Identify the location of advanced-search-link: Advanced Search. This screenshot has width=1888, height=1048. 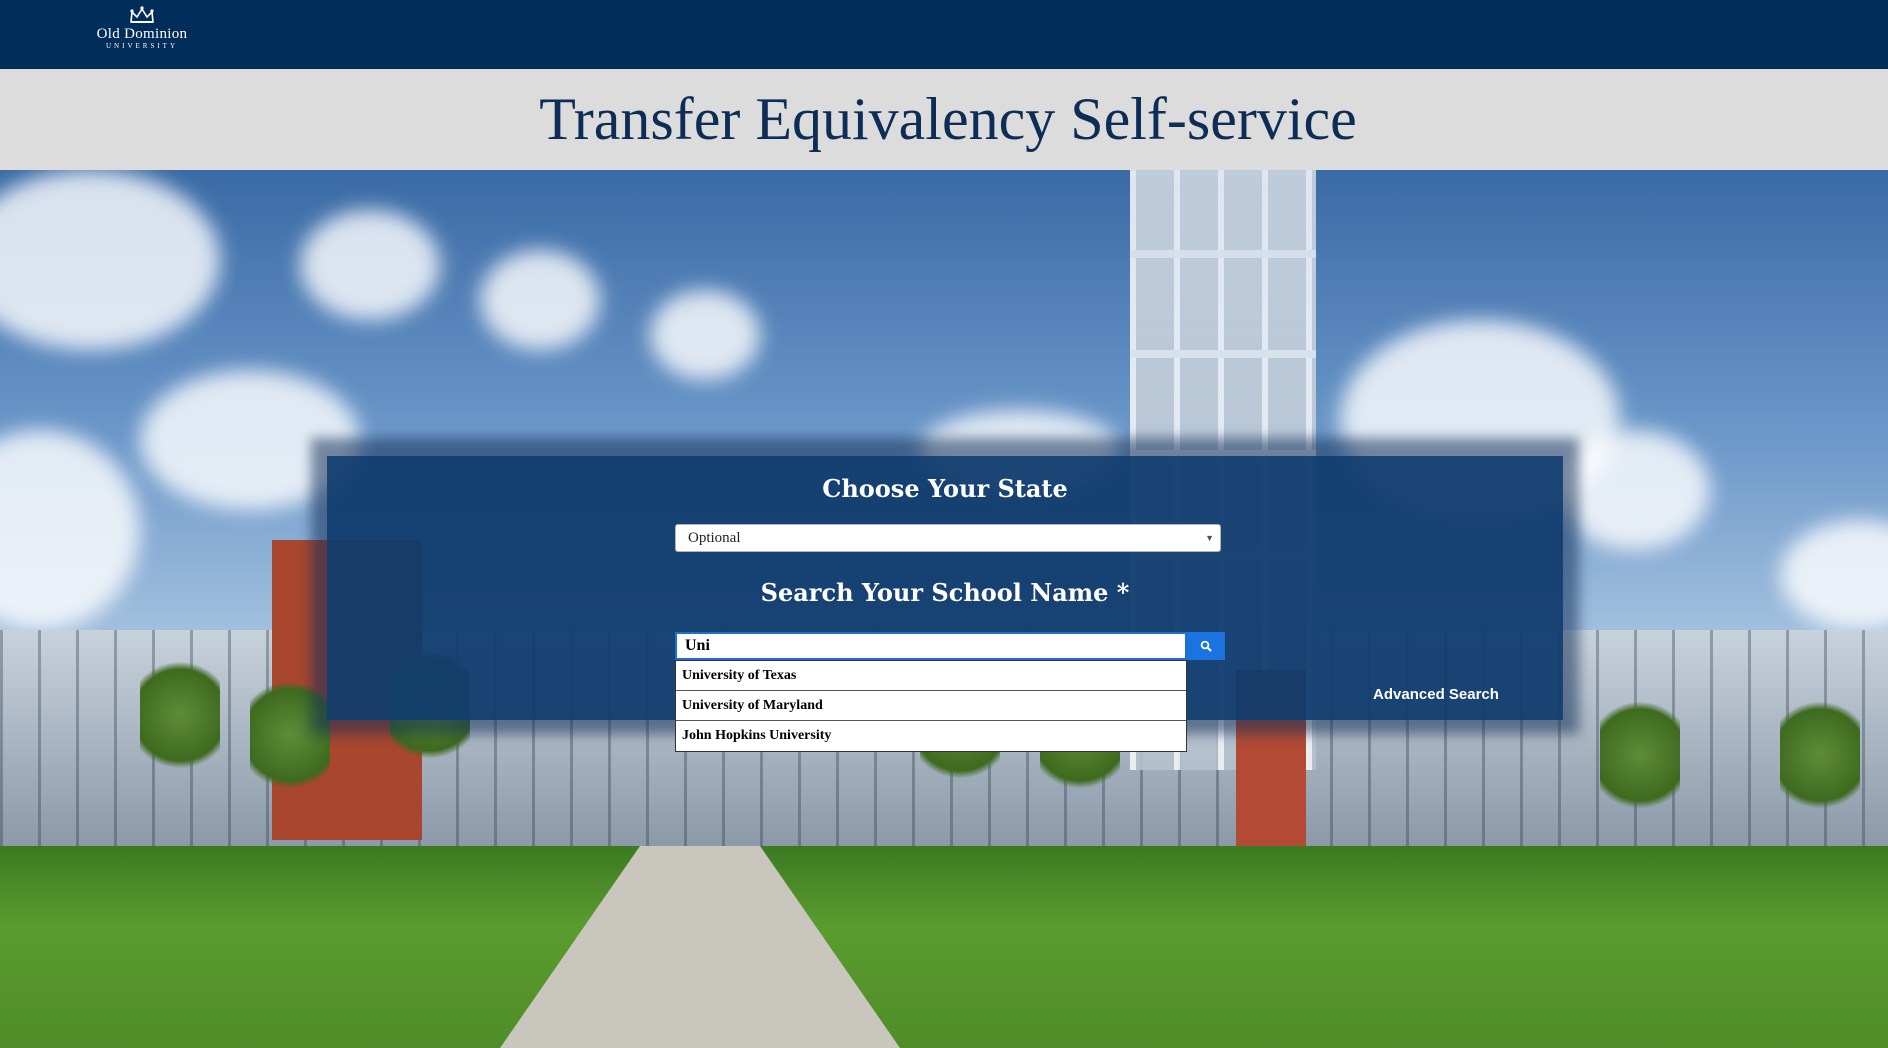
(1436, 694).